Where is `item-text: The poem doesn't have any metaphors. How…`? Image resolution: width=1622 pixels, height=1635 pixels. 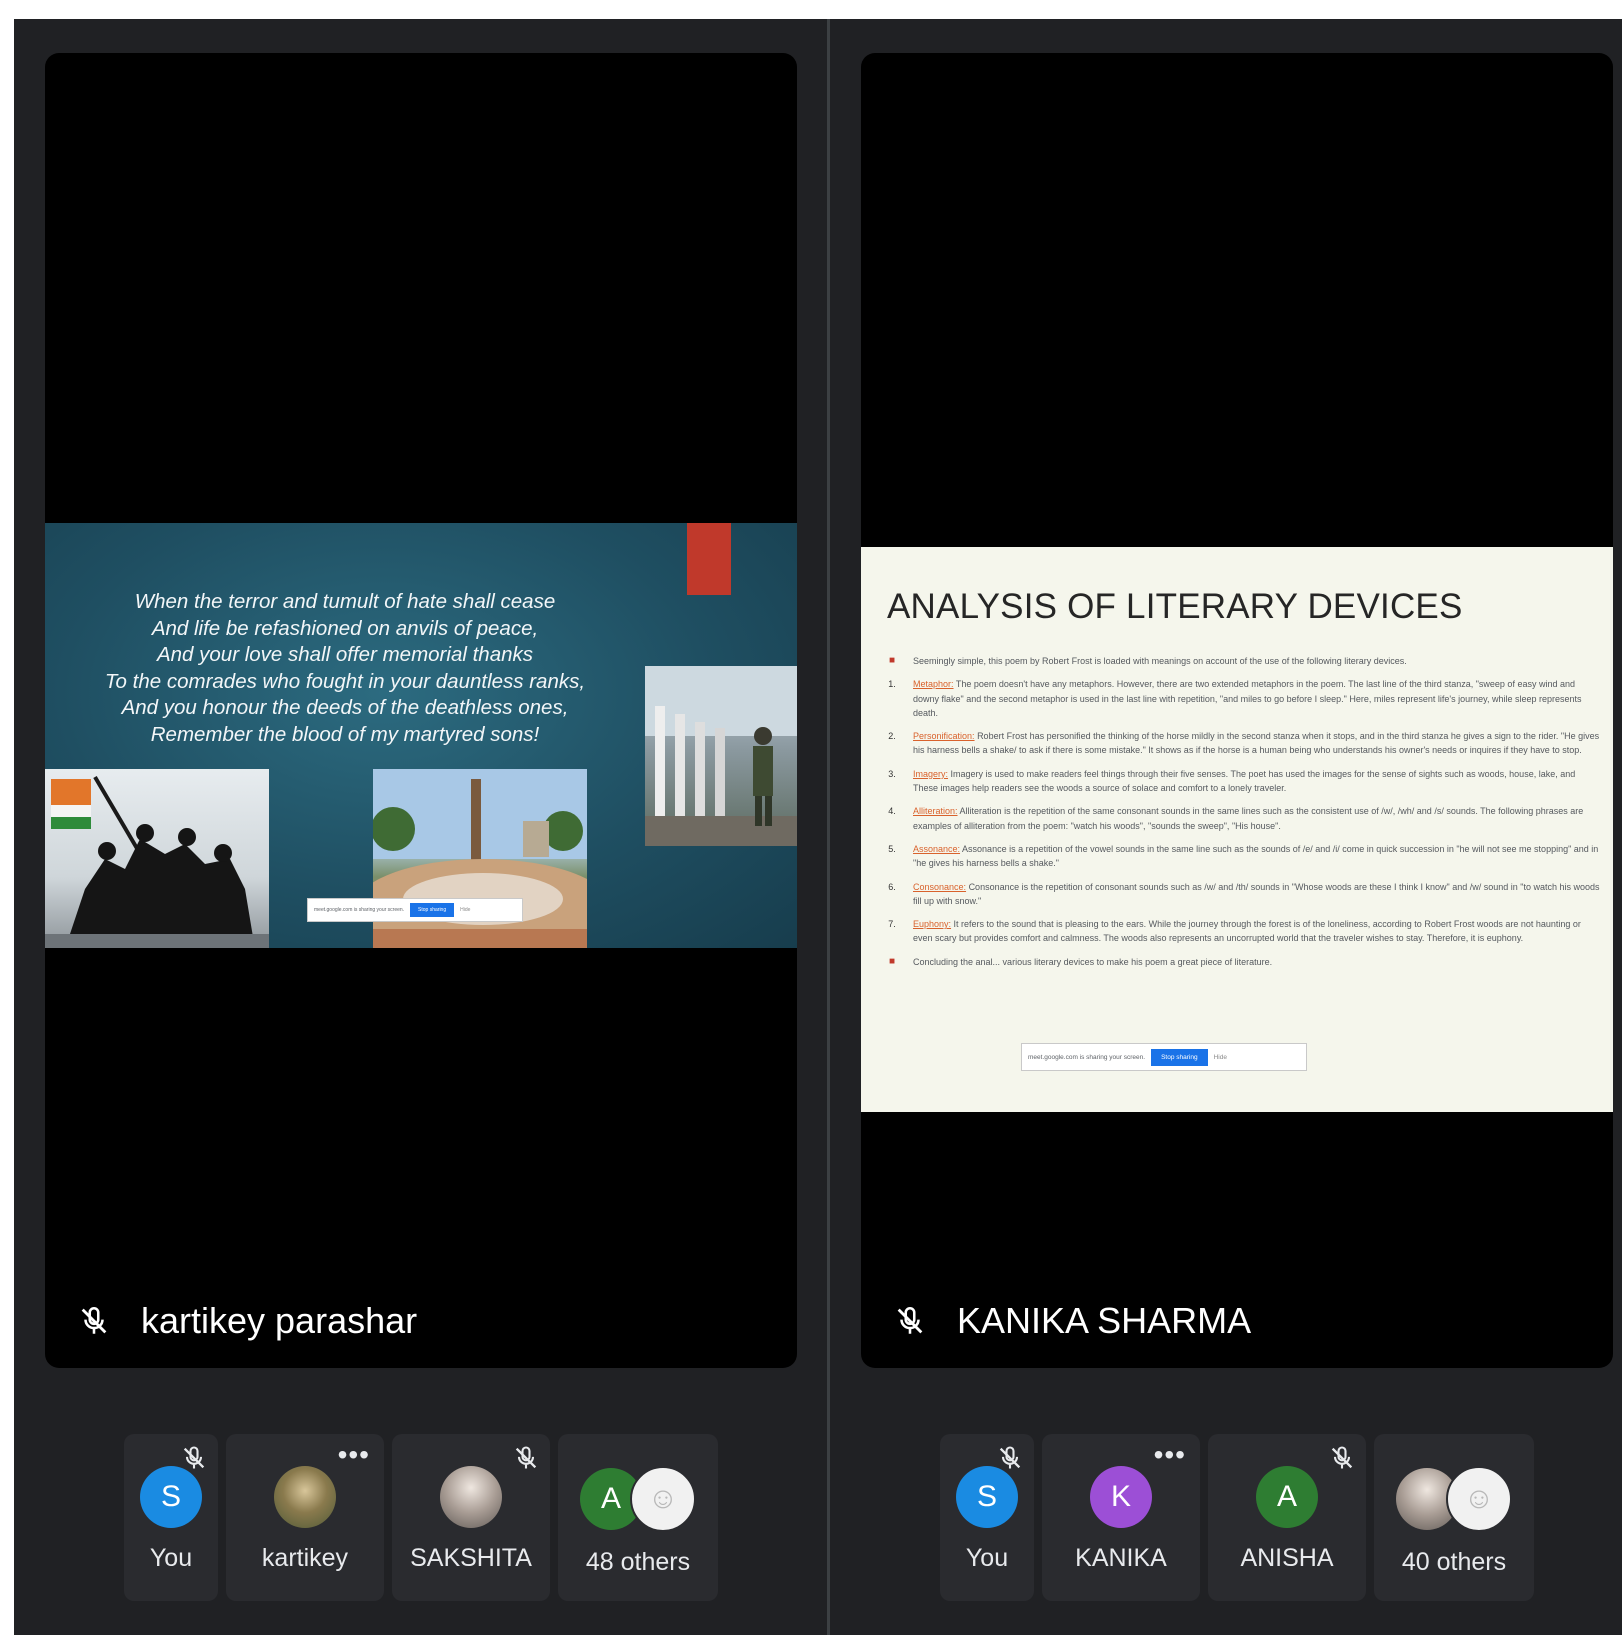
item-text: The poem doesn't have any metaphors. How… is located at coordinates (1247, 698).